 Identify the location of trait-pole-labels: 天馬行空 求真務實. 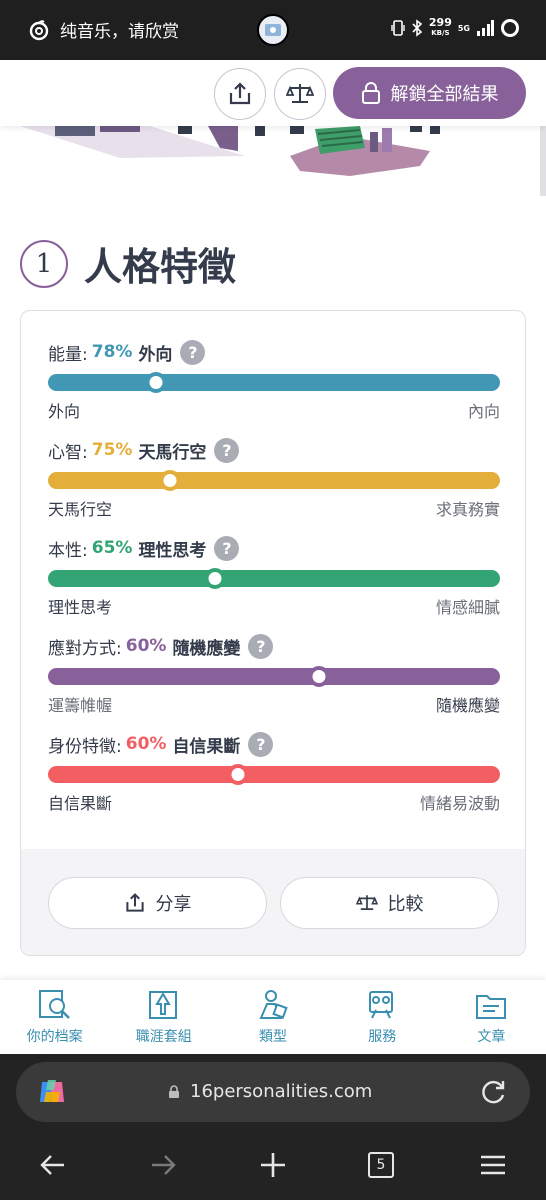
(274, 508).